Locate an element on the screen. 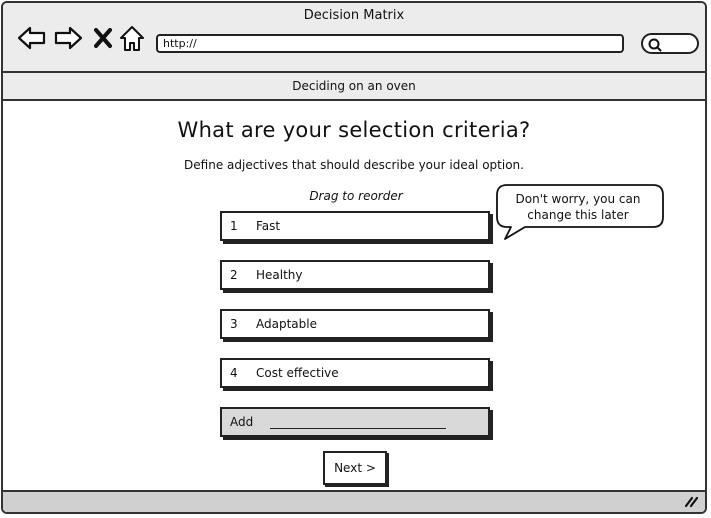 The height and width of the screenshot is (518, 711). page-heading: What are your selection criteria? is located at coordinates (354, 130).